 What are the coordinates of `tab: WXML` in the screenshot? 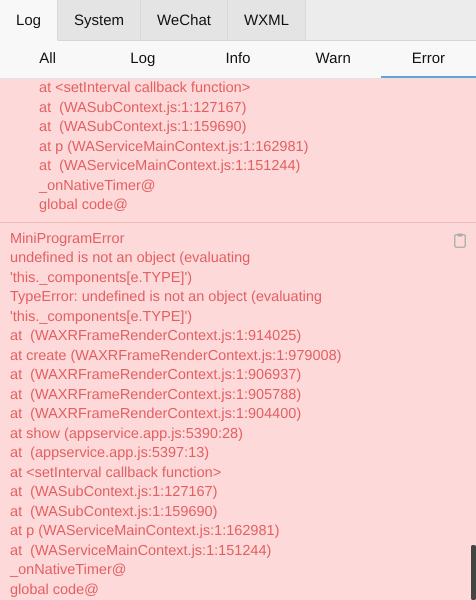 It's located at (267, 21).